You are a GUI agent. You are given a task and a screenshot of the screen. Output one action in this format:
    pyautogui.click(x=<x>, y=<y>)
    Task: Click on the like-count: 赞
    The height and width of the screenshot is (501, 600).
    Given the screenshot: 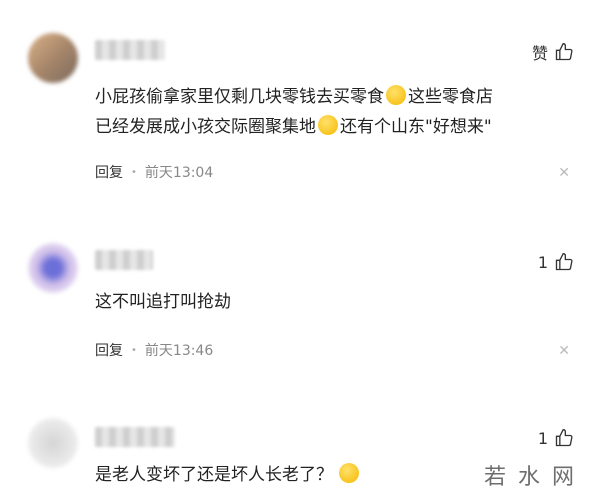 What is the action you would take?
    pyautogui.click(x=539, y=53)
    